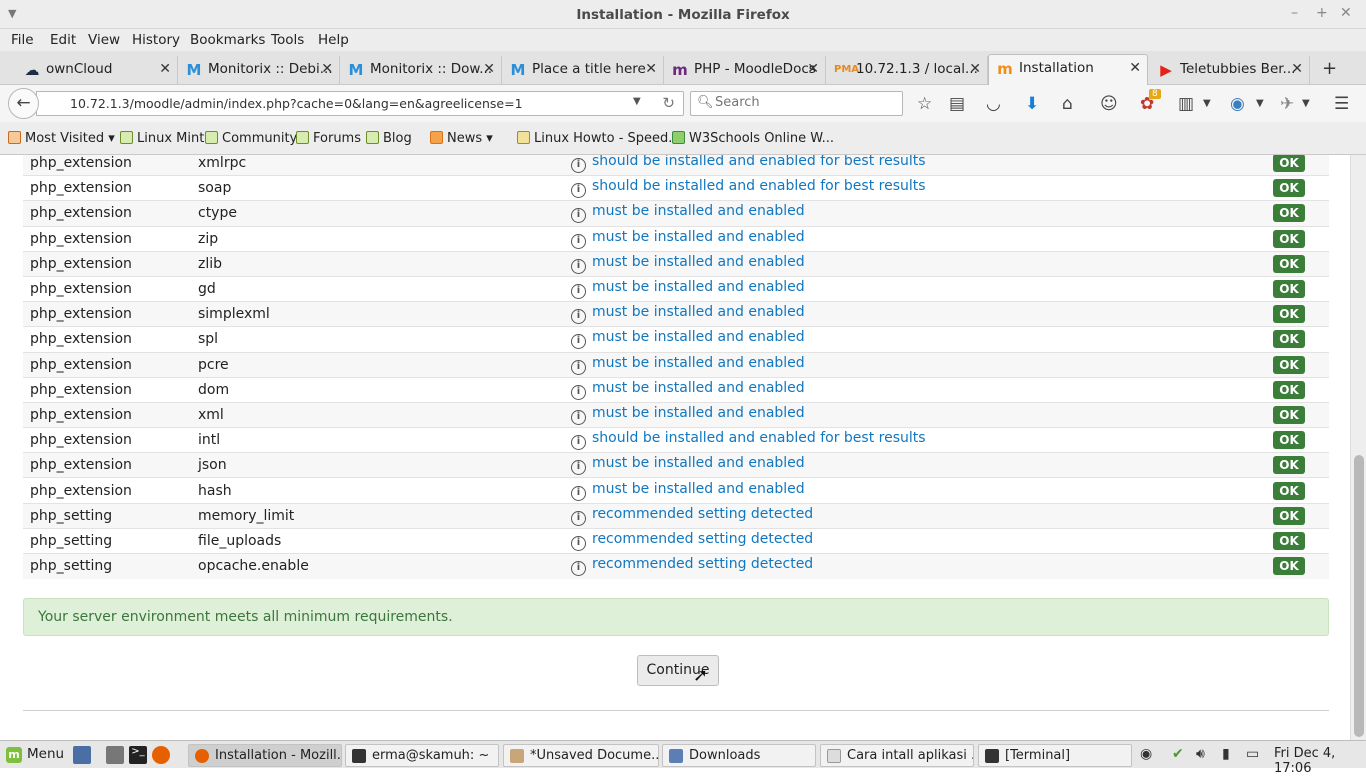 The image size is (1366, 776). I want to click on requirement-name: file_uploads, so click(377, 540).